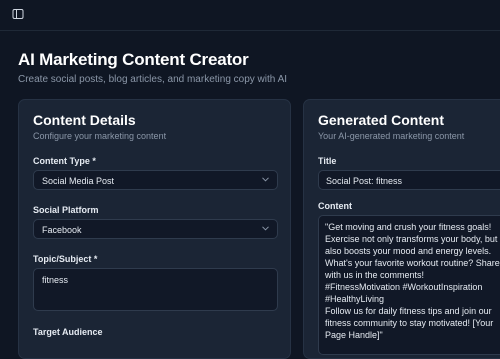  Describe the element at coordinates (84, 120) in the screenshot. I see `content-details-title: Content Details` at that location.